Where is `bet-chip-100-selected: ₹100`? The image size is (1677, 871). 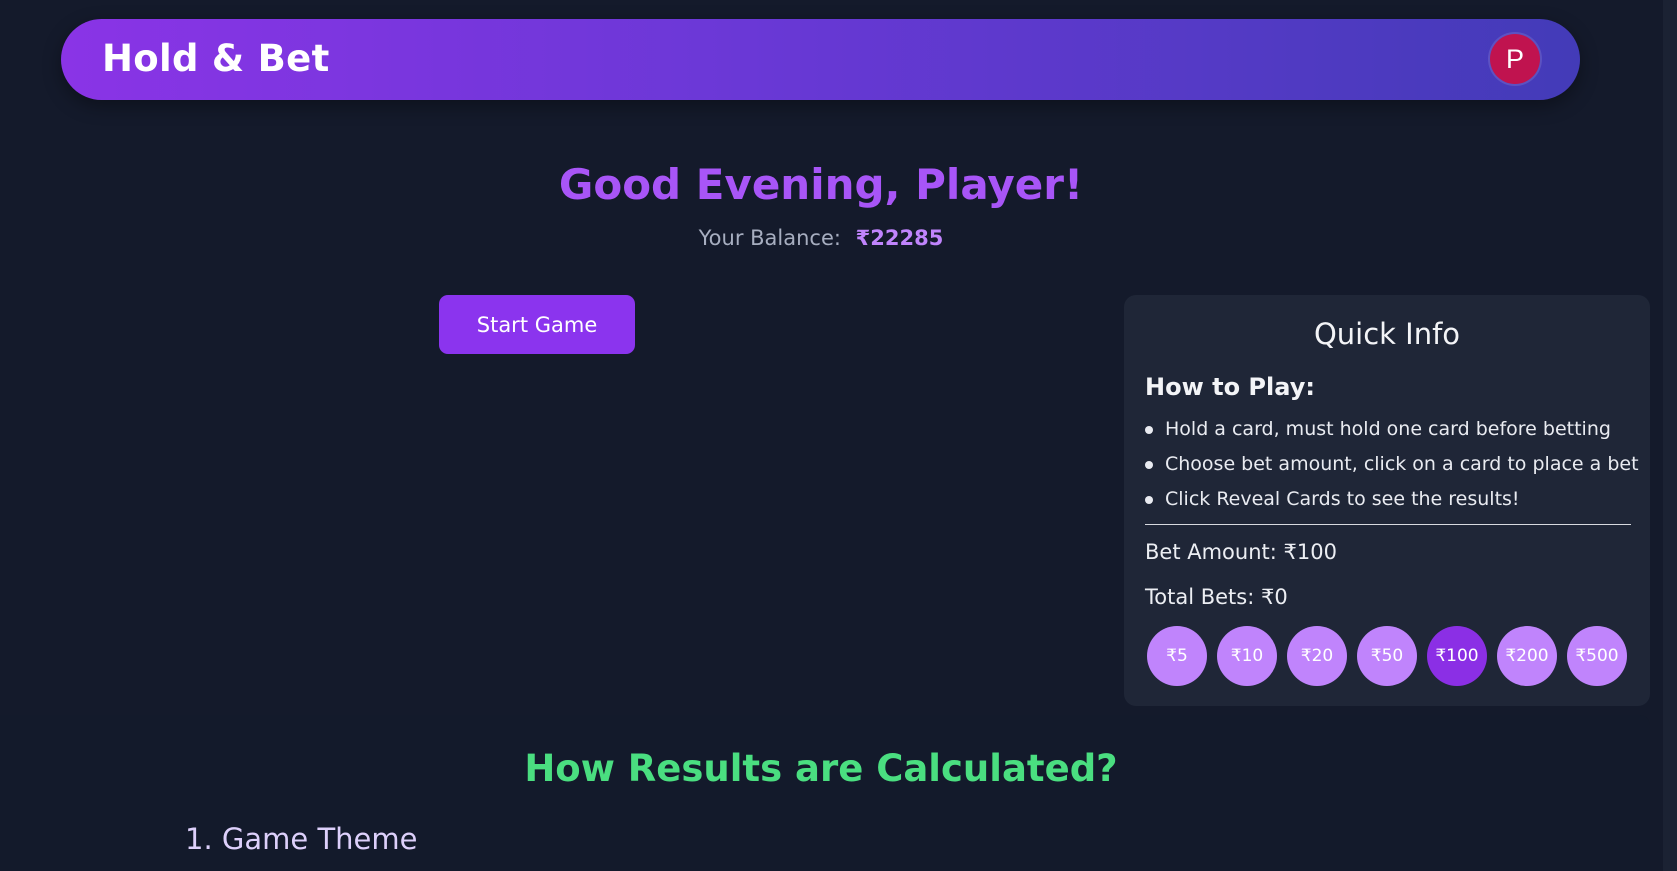 bet-chip-100-selected: ₹100 is located at coordinates (1457, 656).